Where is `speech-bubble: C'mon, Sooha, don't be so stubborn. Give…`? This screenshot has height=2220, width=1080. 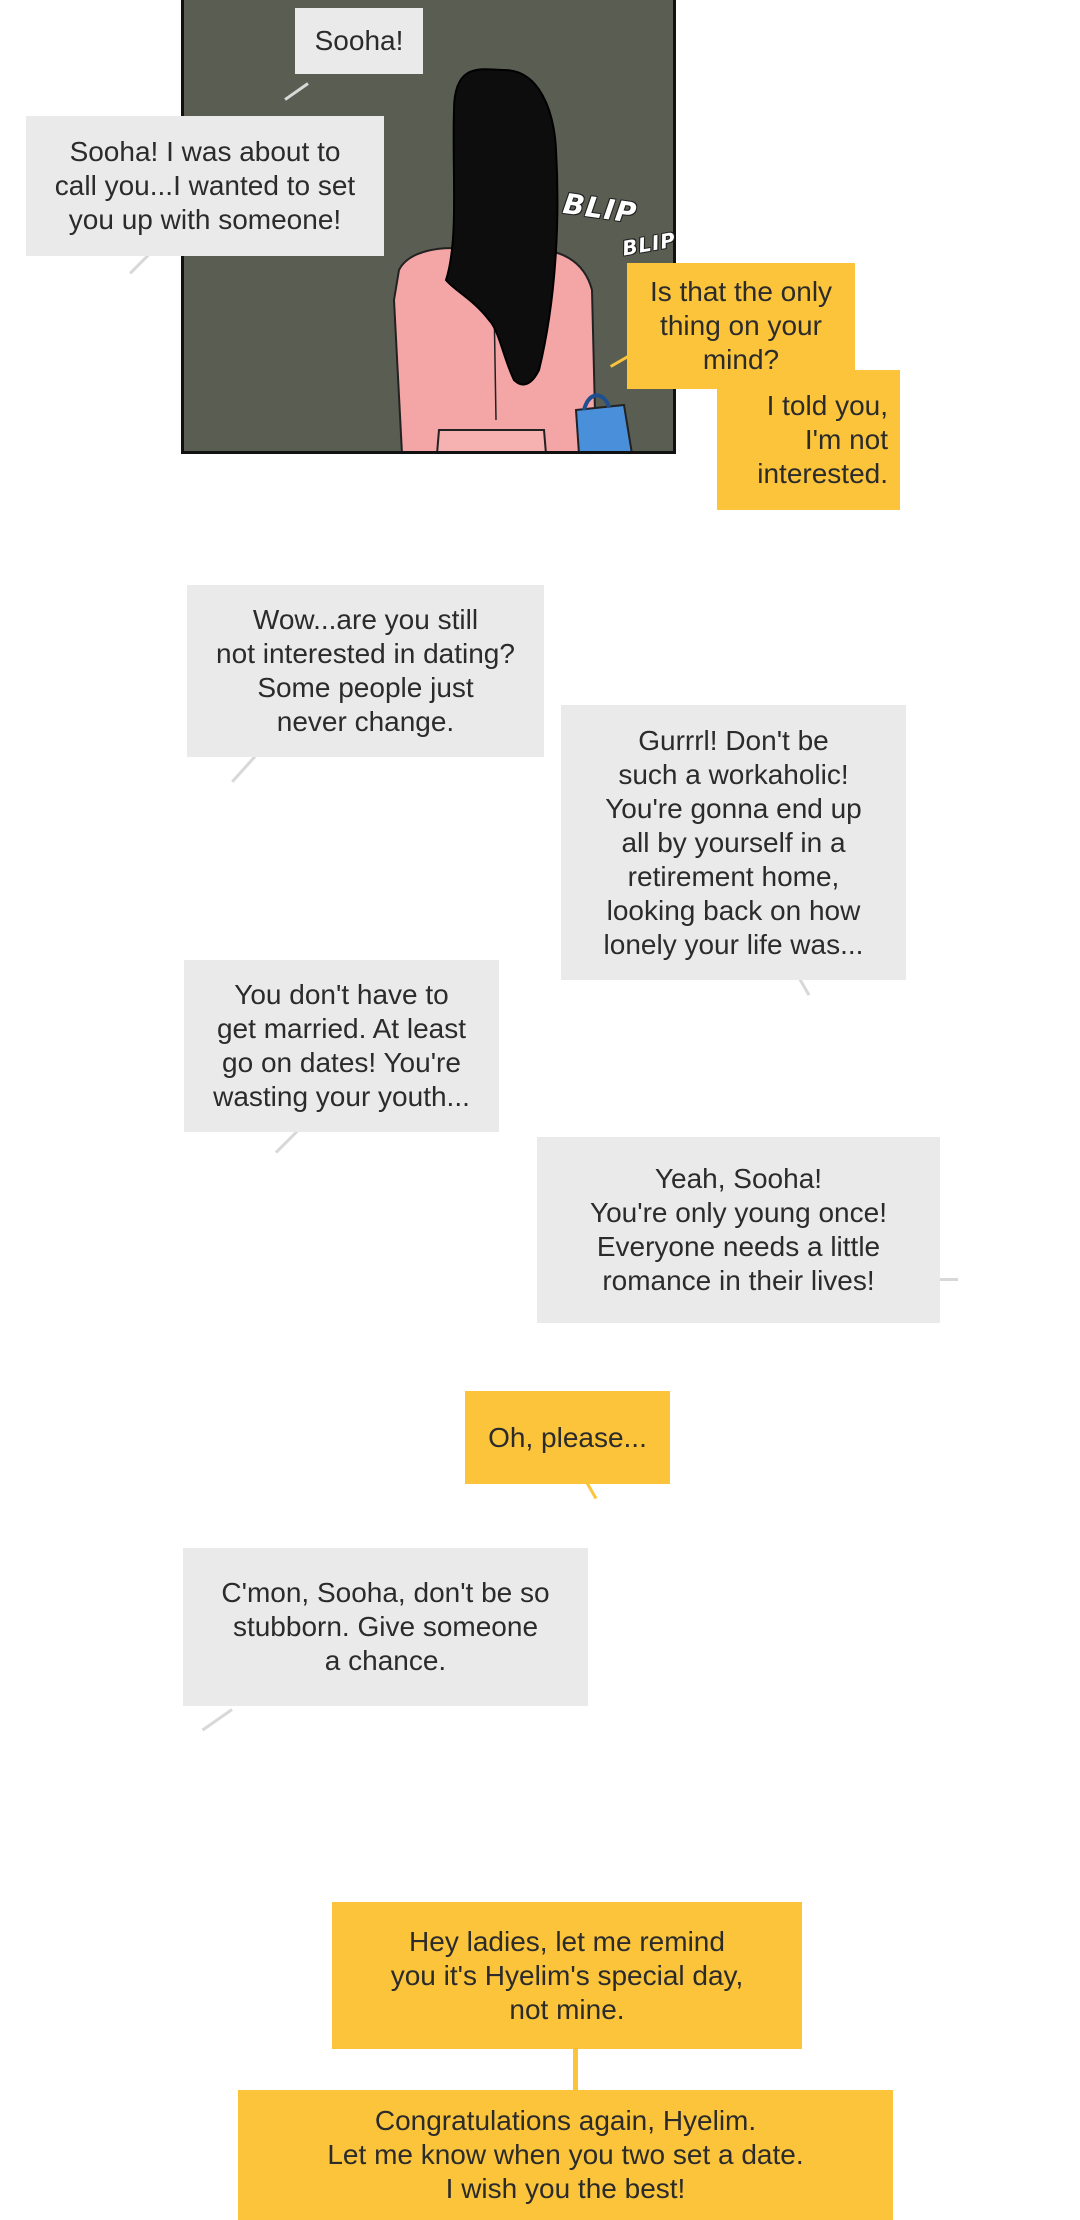
speech-bubble: C'mon, Sooha, don't be so stubborn. Give… is located at coordinates (385, 1627).